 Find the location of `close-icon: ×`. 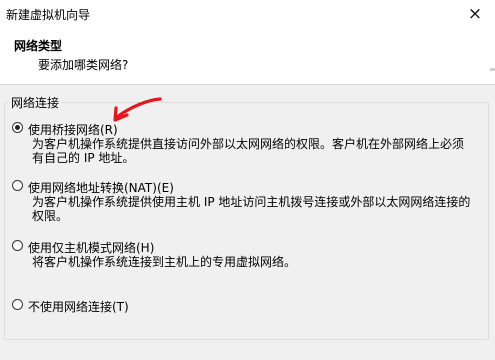

close-icon: × is located at coordinates (475, 14).